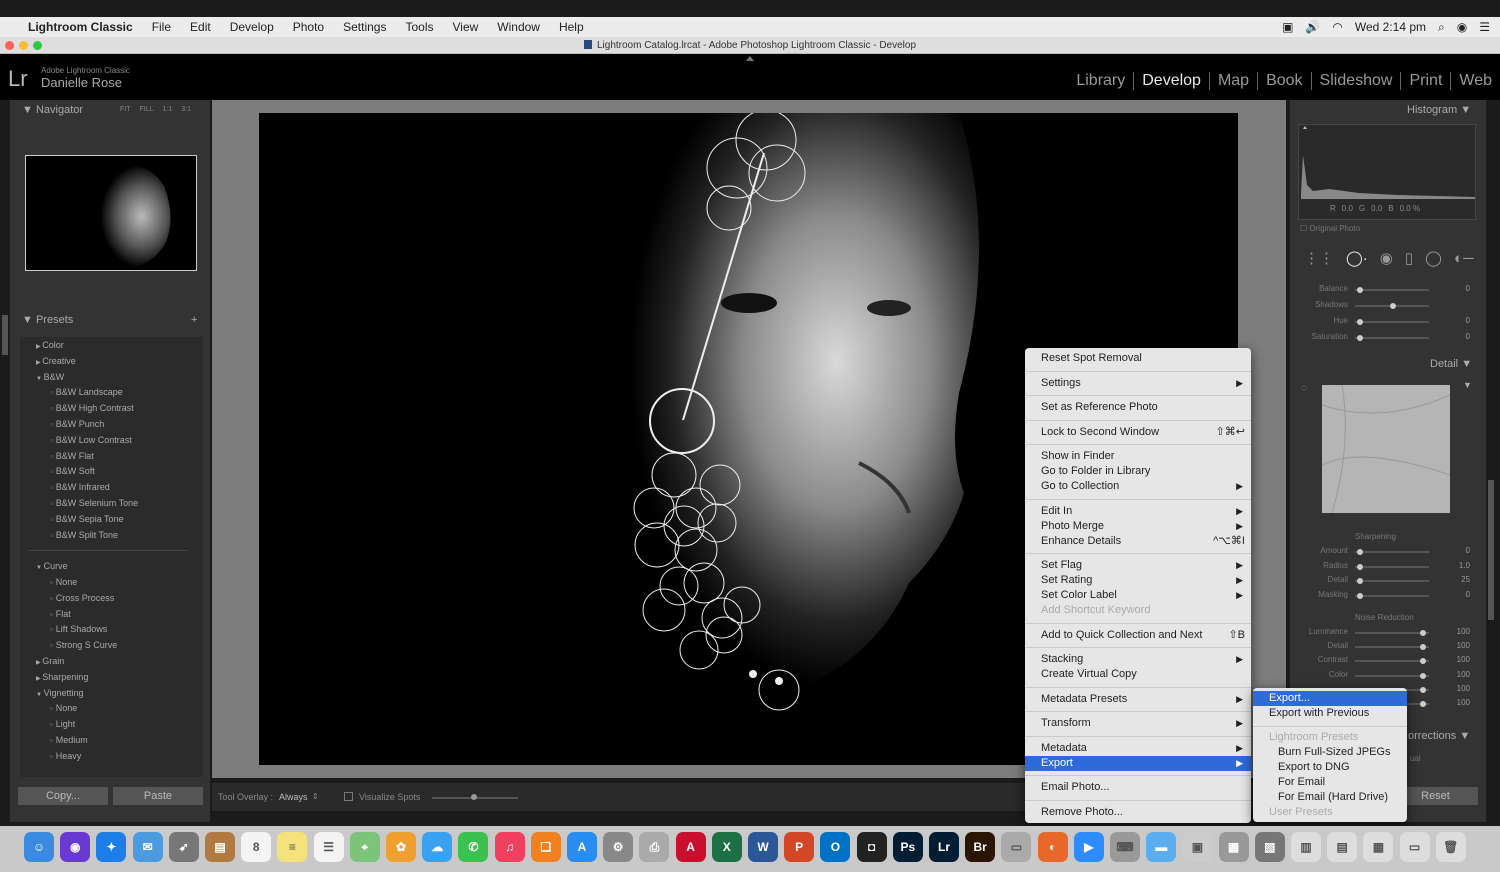  What do you see at coordinates (92, 409) in the screenshot?
I see `preset-item: ▫ B&W High Contrast` at bounding box center [92, 409].